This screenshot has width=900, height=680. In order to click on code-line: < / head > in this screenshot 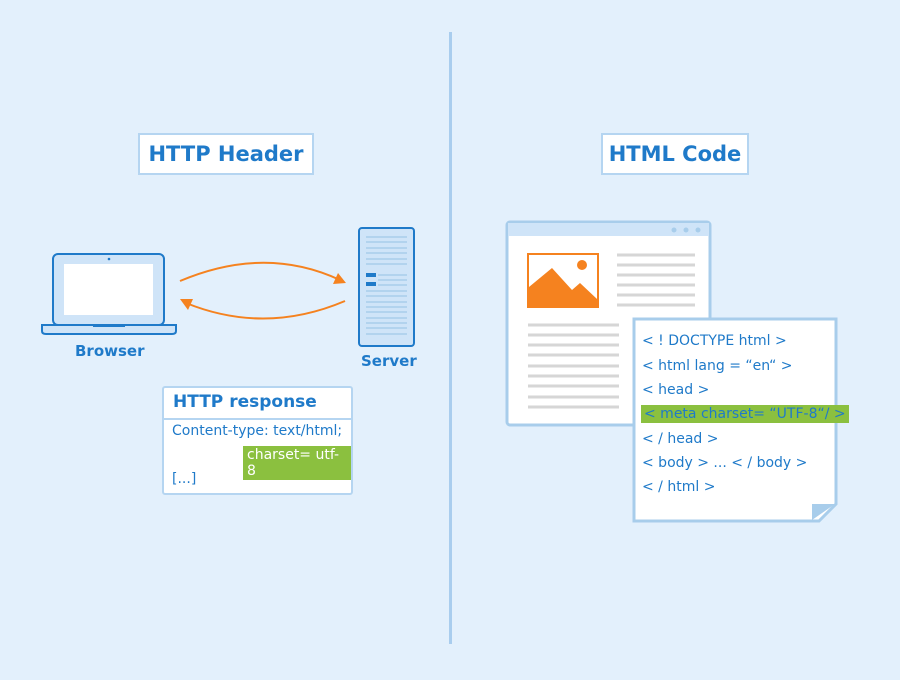, I will do `click(680, 439)`.